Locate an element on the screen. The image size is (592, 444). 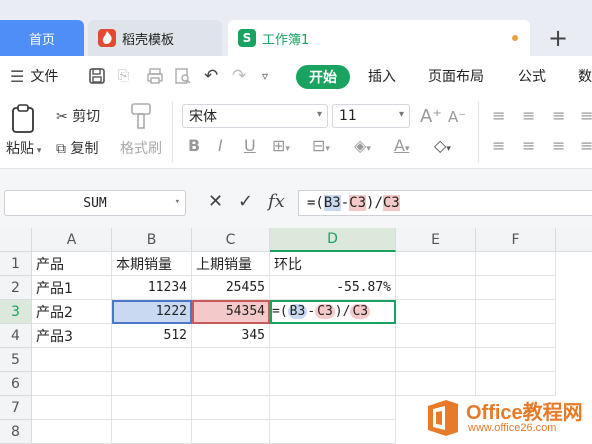
cancel-formula-button: ✕ is located at coordinates (215, 201).